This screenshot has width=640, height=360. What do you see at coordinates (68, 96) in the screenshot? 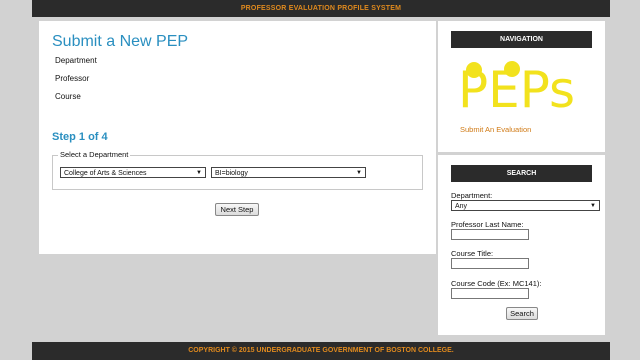
I see `course-label: Course` at bounding box center [68, 96].